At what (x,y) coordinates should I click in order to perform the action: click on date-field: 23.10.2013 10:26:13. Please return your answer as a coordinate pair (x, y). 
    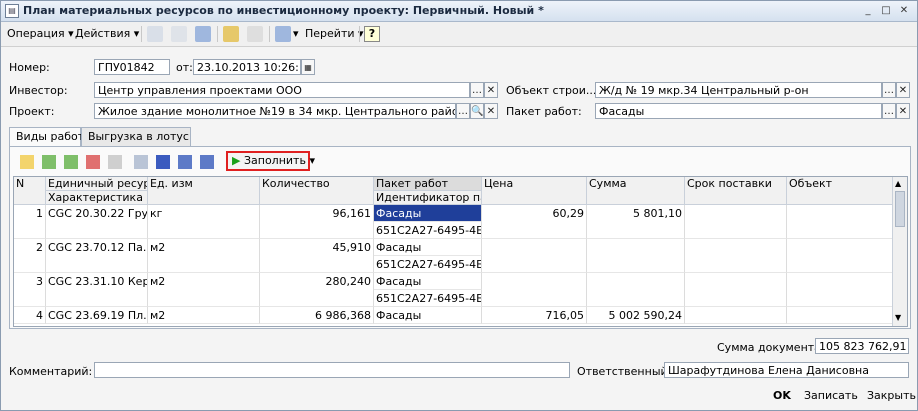
    Looking at the image, I should click on (247, 67).